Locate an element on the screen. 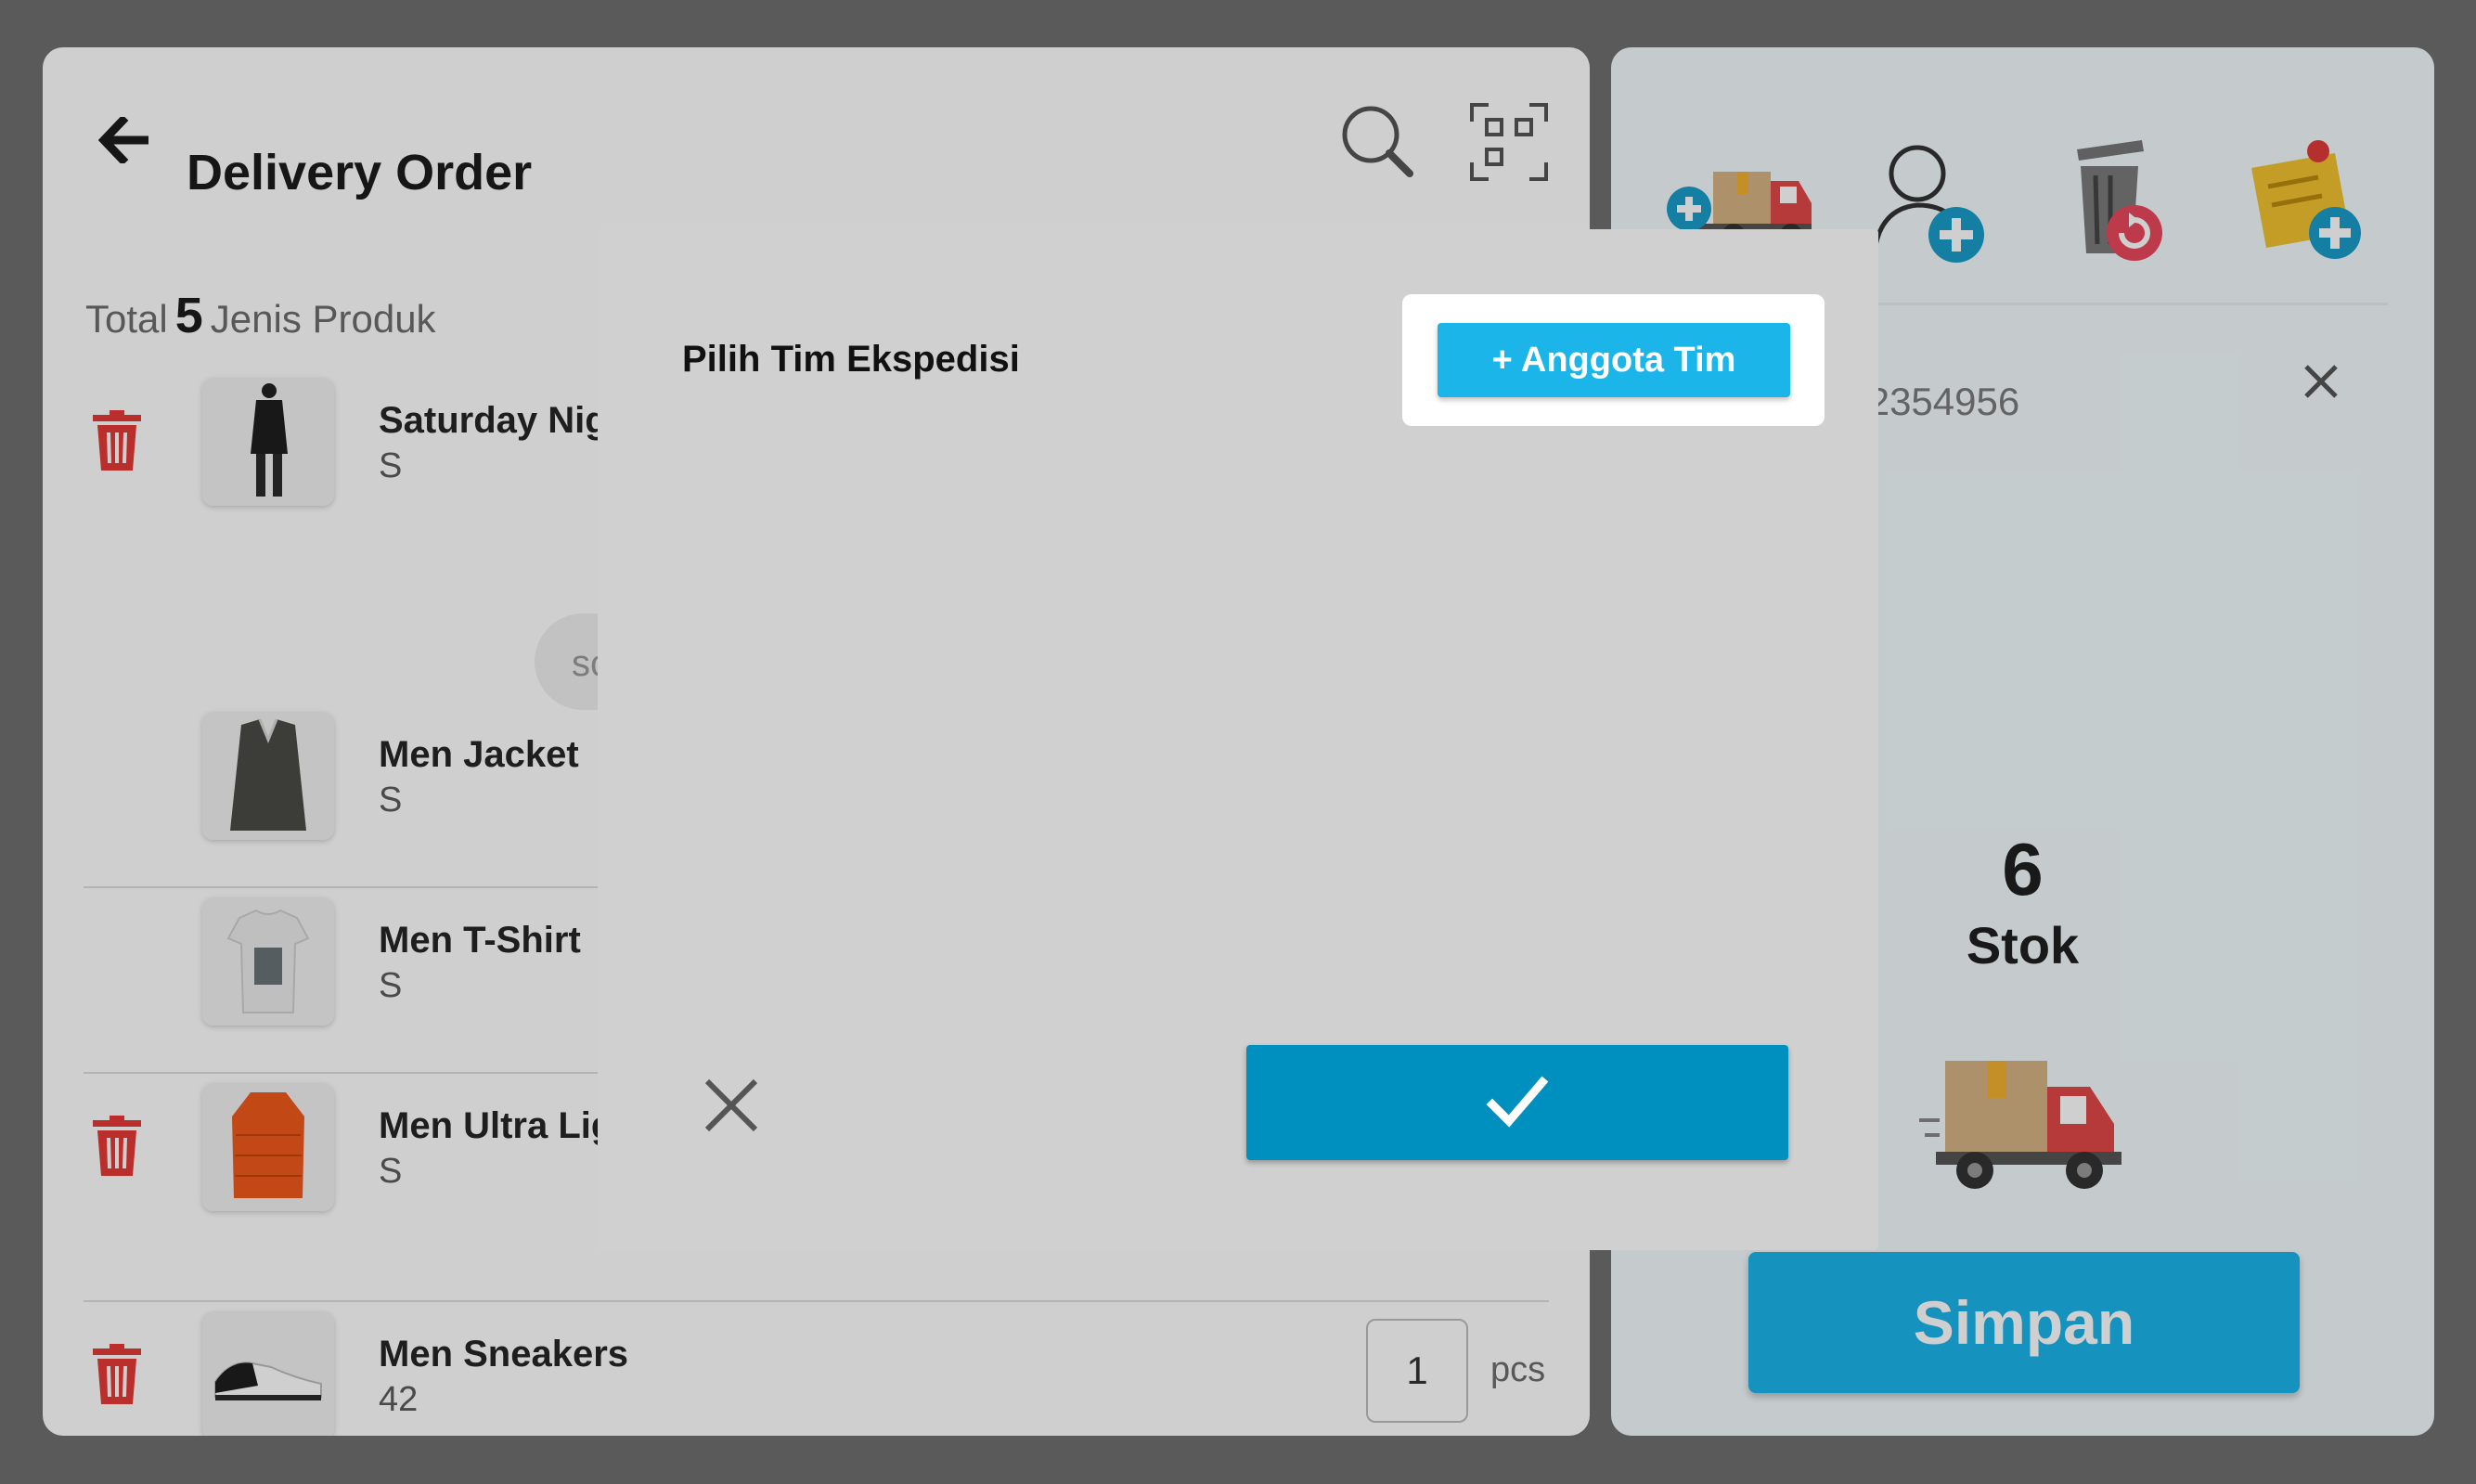  add-team-member-button: + Anggota Tim is located at coordinates (1614, 360).